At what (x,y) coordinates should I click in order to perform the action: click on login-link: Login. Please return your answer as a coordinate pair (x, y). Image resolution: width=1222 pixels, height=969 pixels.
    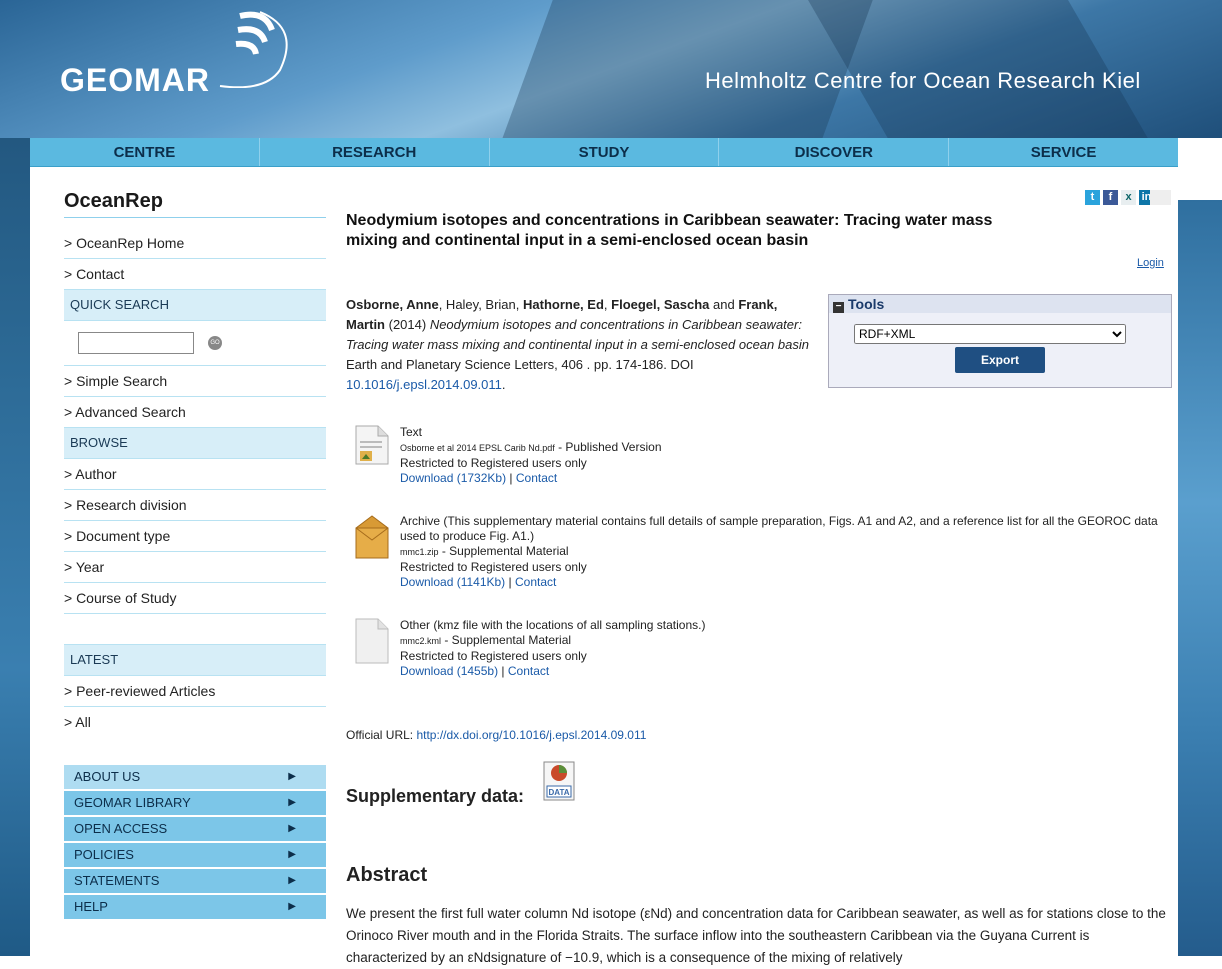
    Looking at the image, I should click on (1150, 263).